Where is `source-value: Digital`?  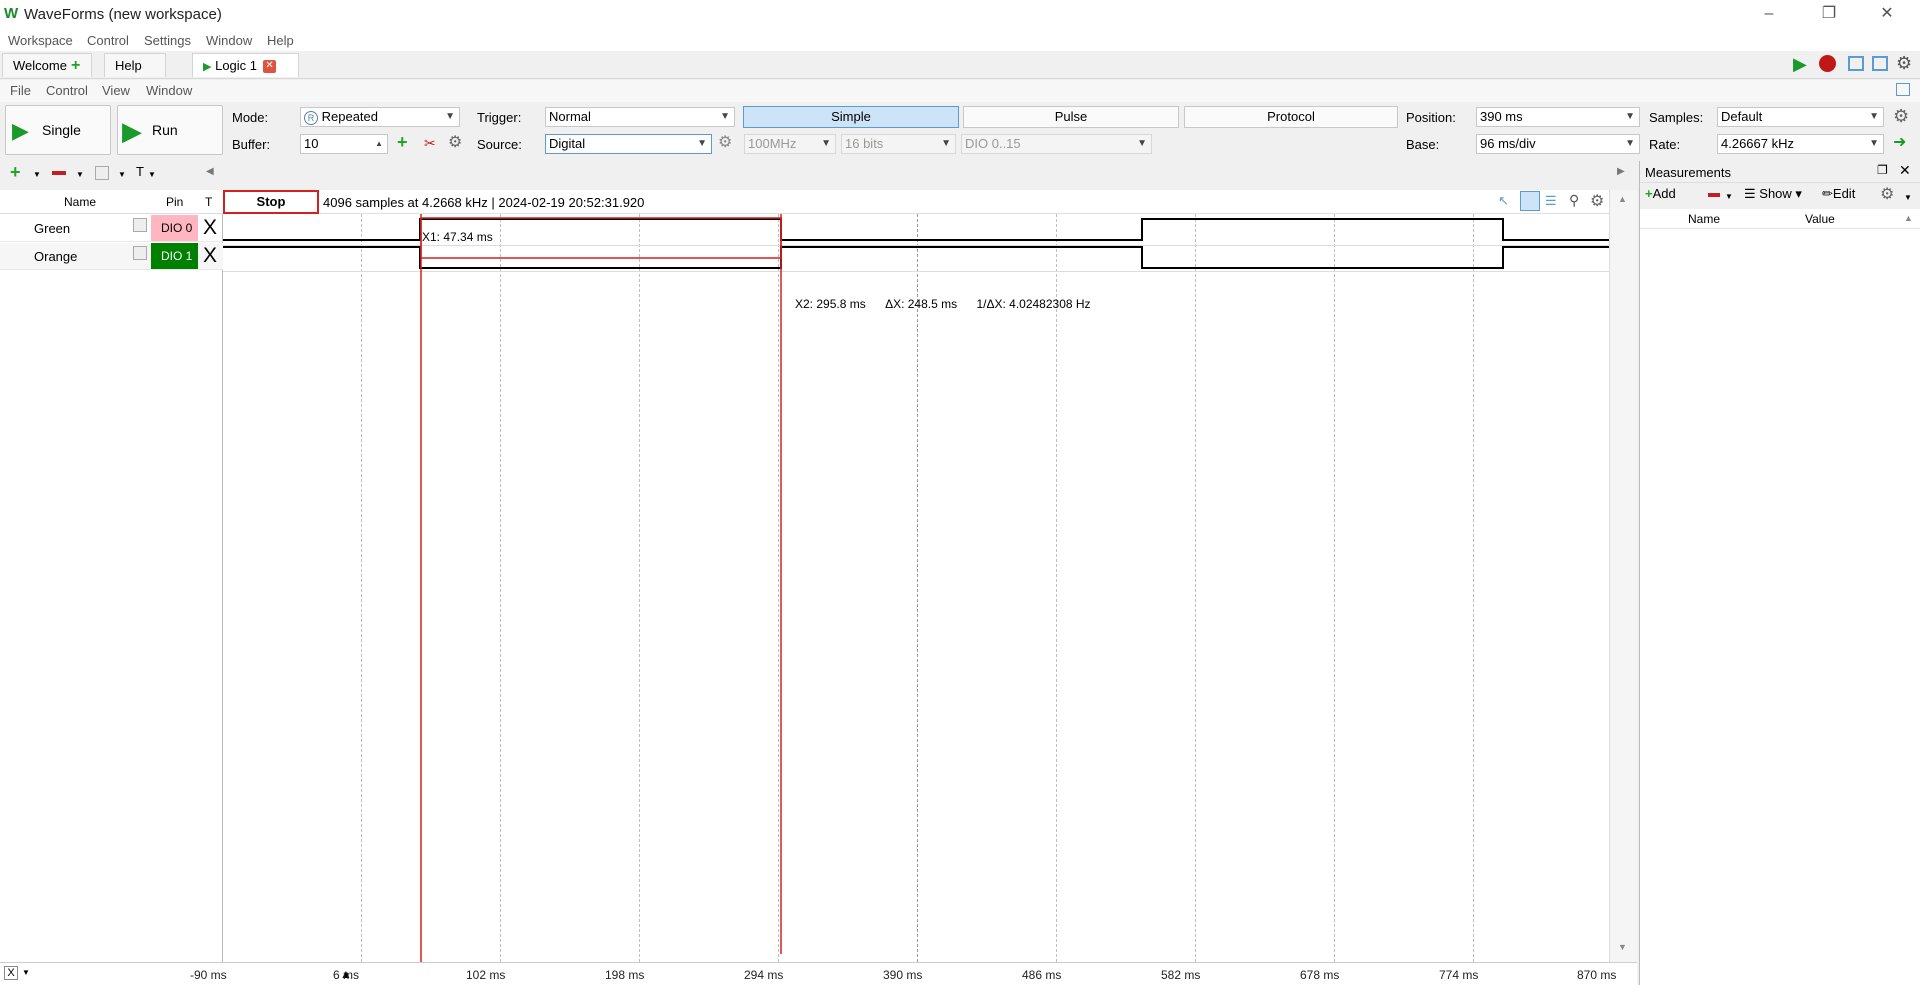 source-value: Digital is located at coordinates (567, 143).